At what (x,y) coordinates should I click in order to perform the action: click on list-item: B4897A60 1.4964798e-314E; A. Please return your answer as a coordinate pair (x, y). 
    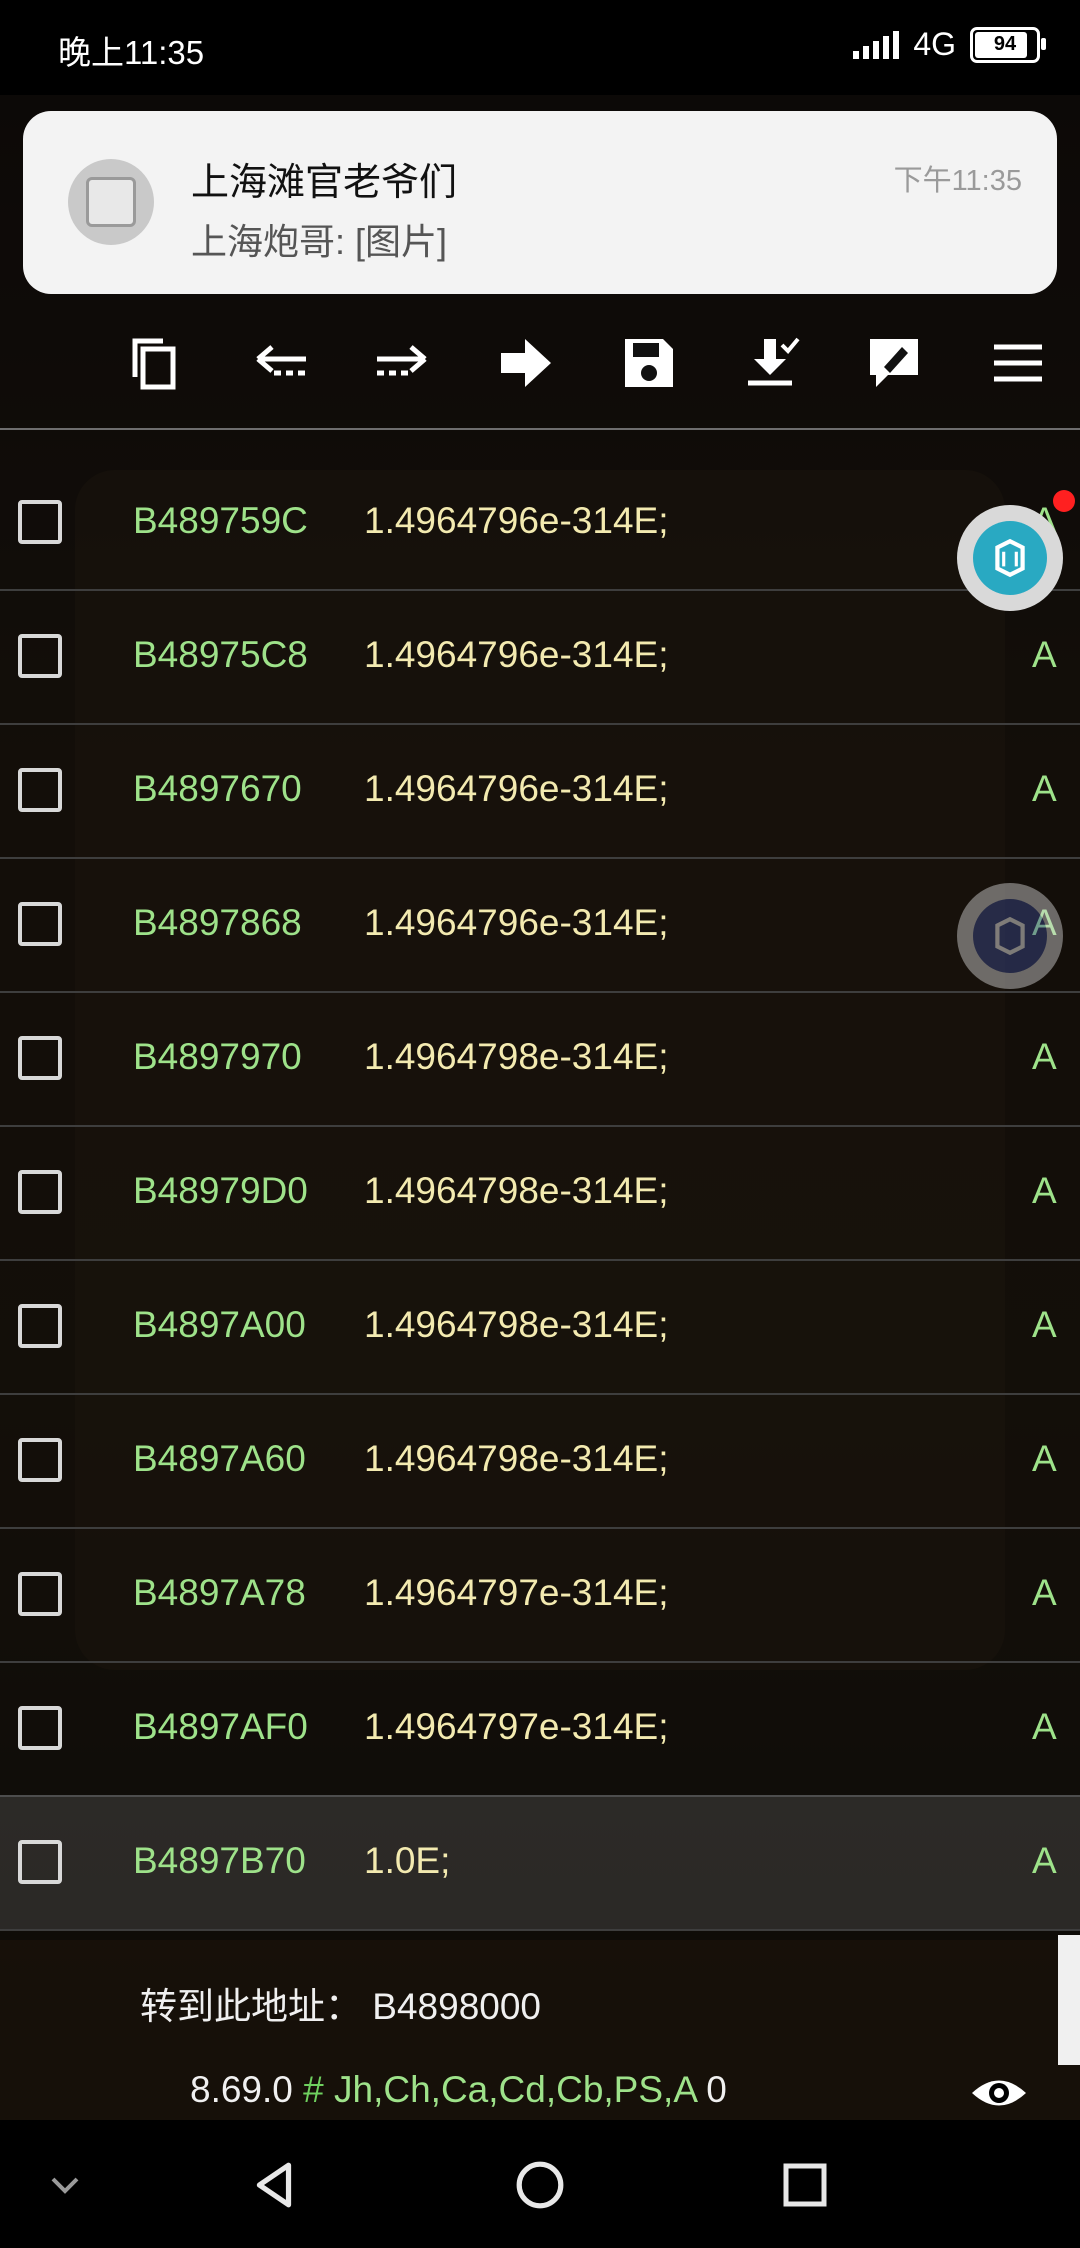
    Looking at the image, I should click on (540, 1461).